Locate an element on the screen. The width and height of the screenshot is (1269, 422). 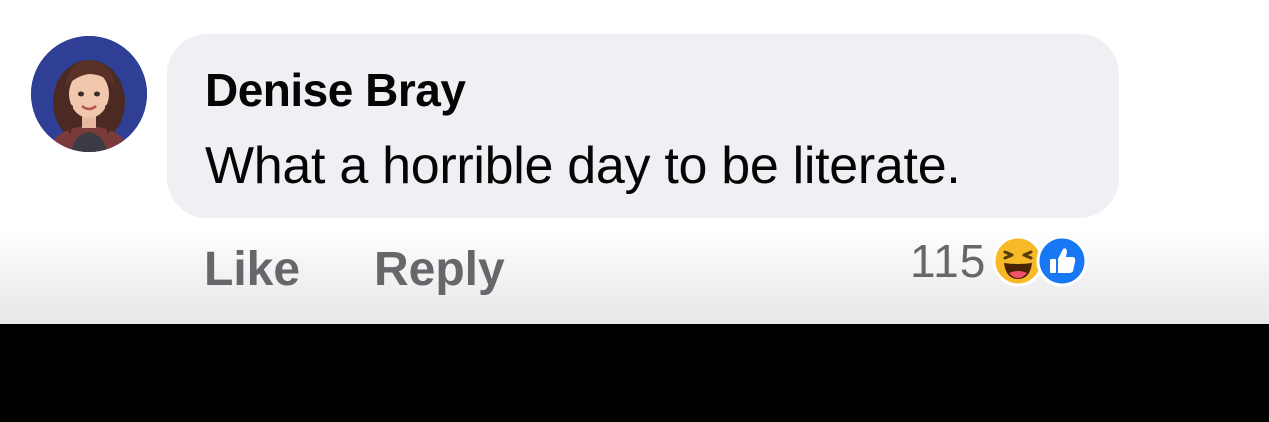
avatar-image is located at coordinates (89, 94).